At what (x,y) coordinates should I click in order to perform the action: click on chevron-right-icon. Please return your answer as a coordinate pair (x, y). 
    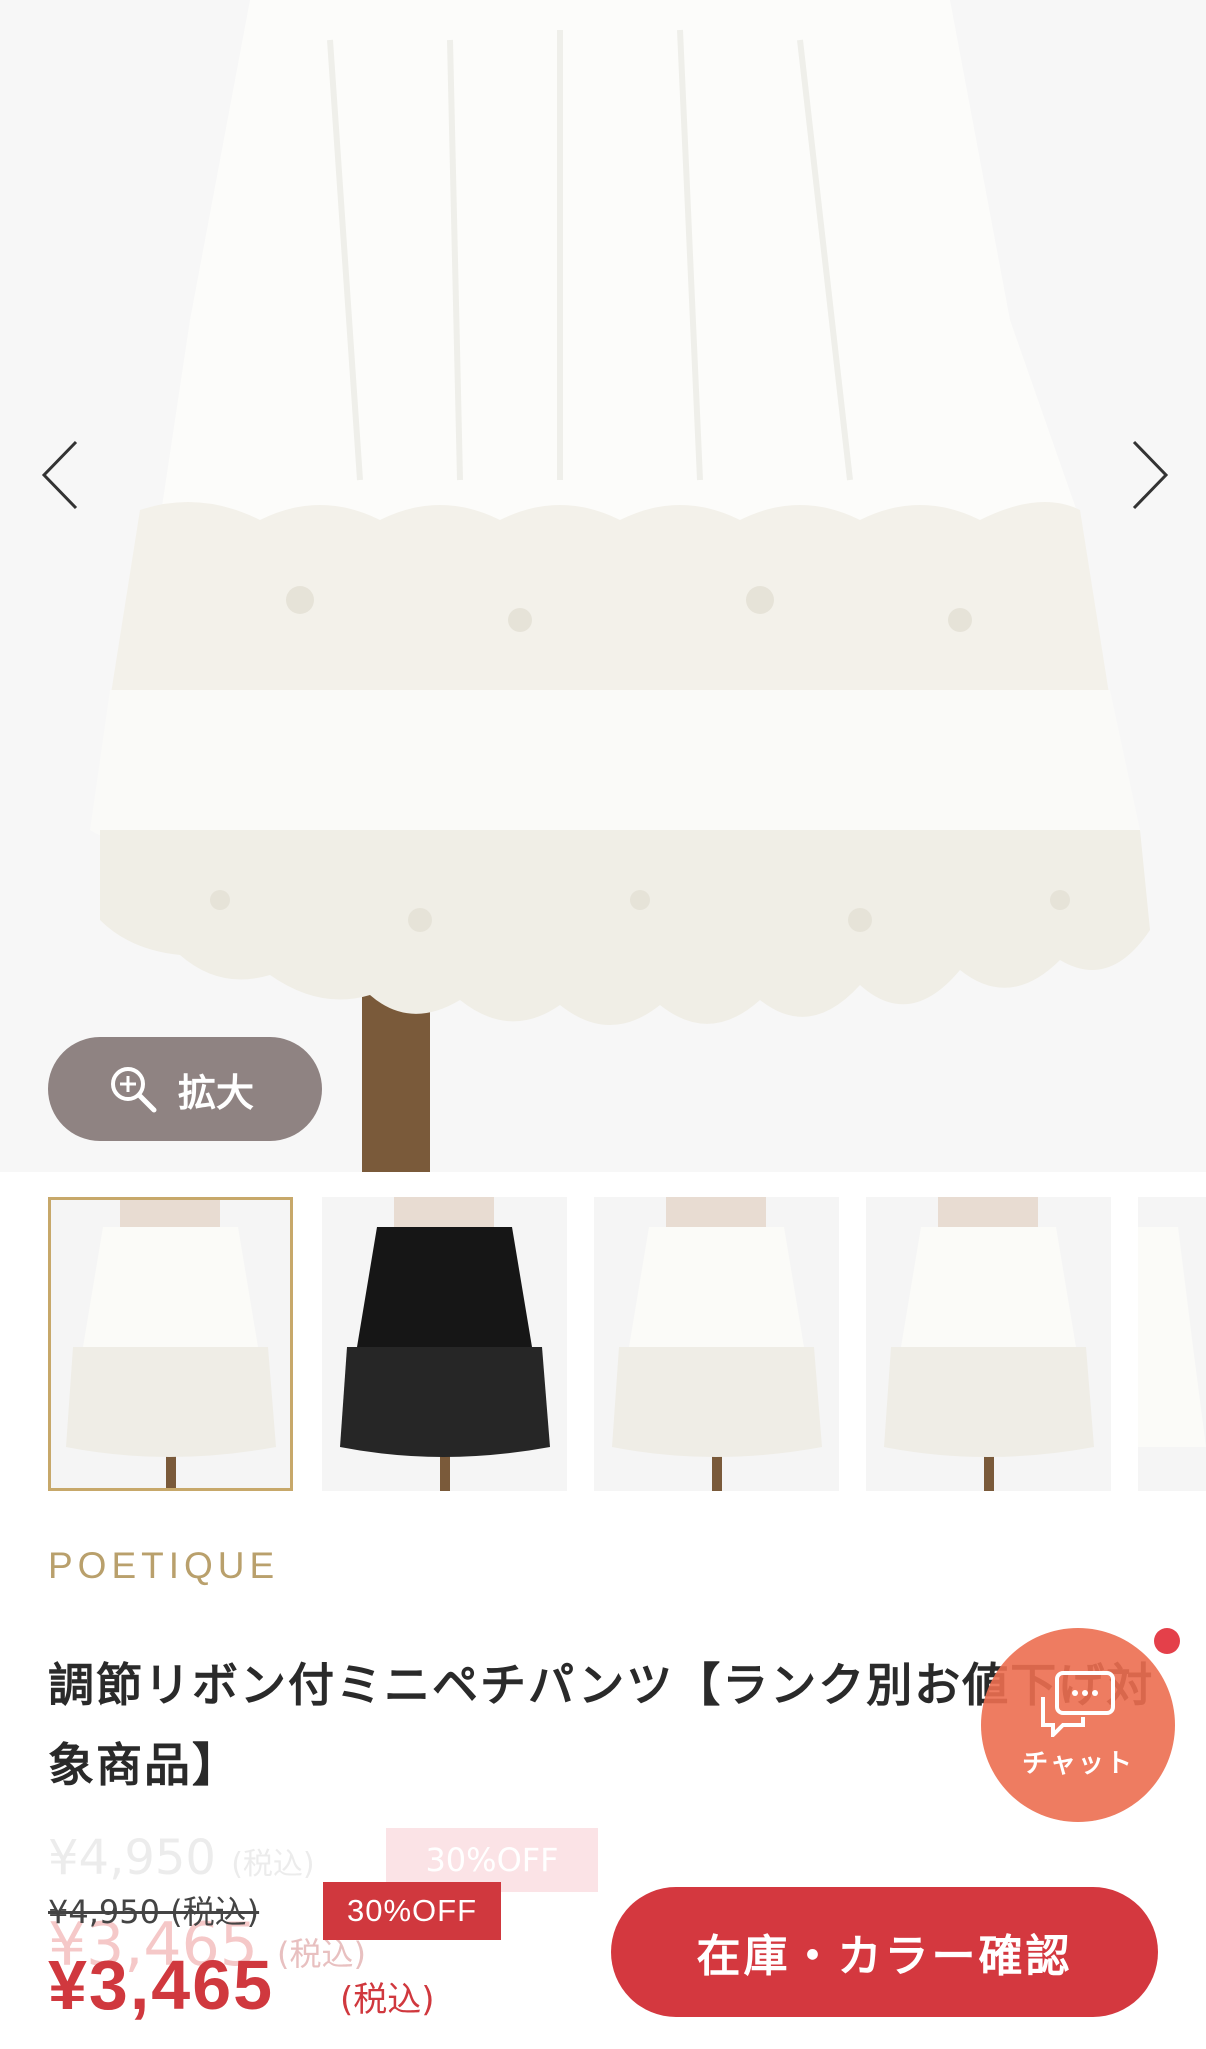
    Looking at the image, I should click on (1150, 475).